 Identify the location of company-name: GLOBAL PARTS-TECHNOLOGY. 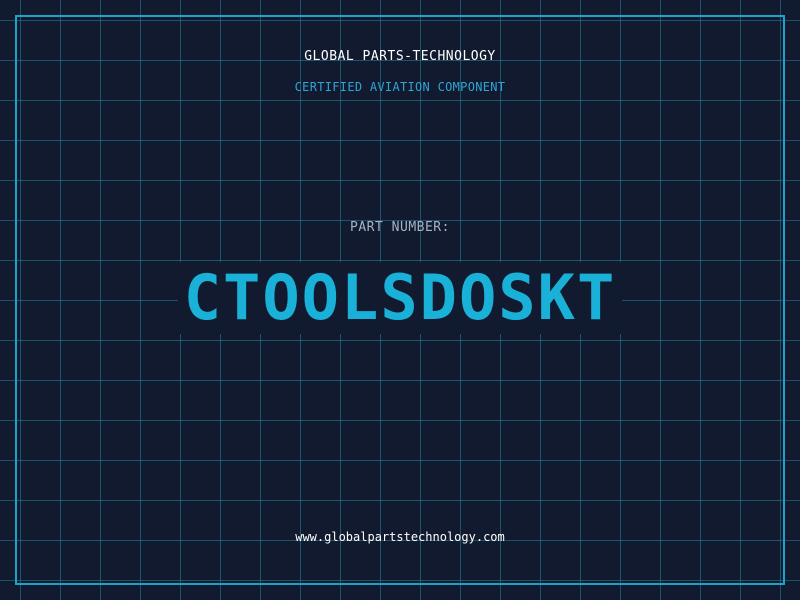
(400, 56).